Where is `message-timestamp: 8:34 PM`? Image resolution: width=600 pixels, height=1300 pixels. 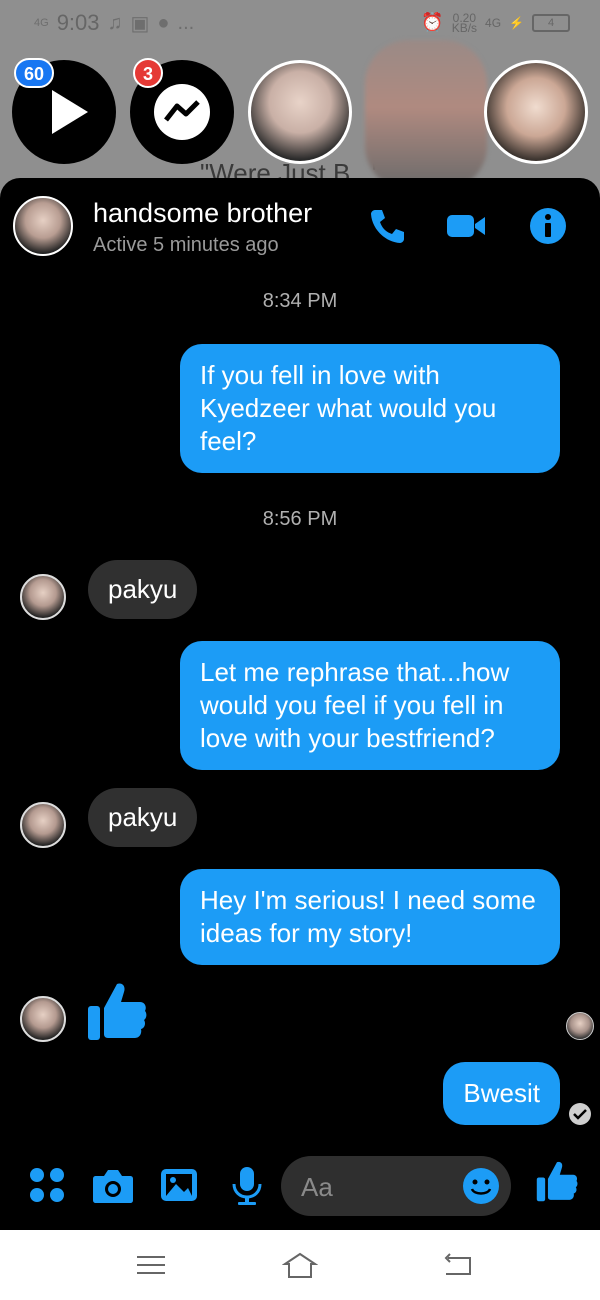
message-timestamp: 8:34 PM is located at coordinates (300, 301).